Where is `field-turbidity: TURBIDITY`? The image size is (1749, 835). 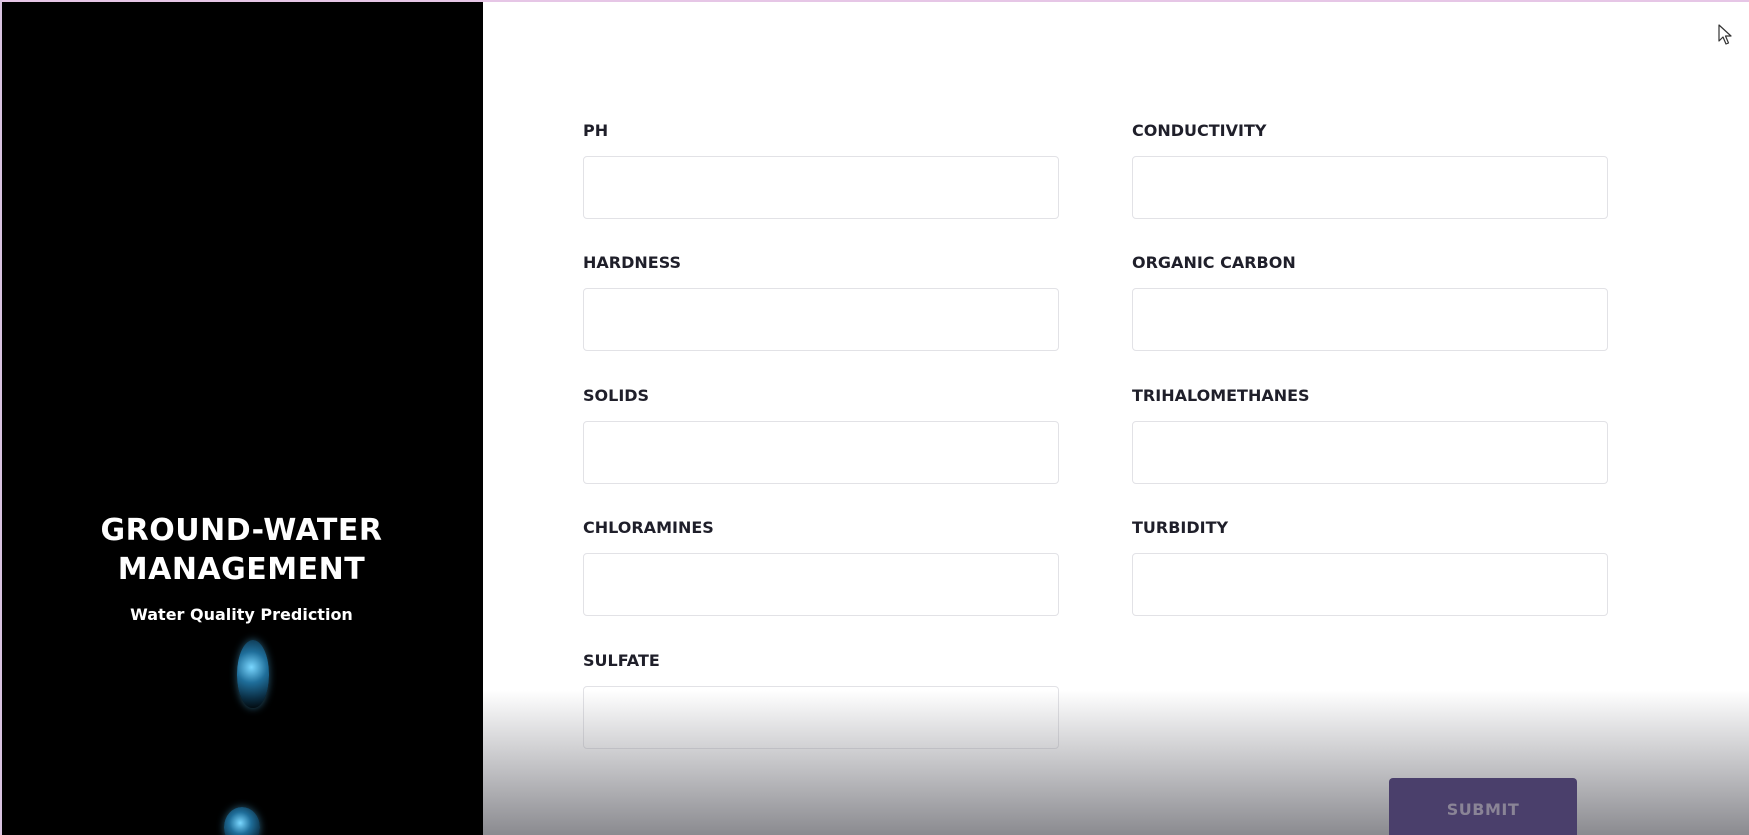 field-turbidity: TURBIDITY is located at coordinates (1370, 566).